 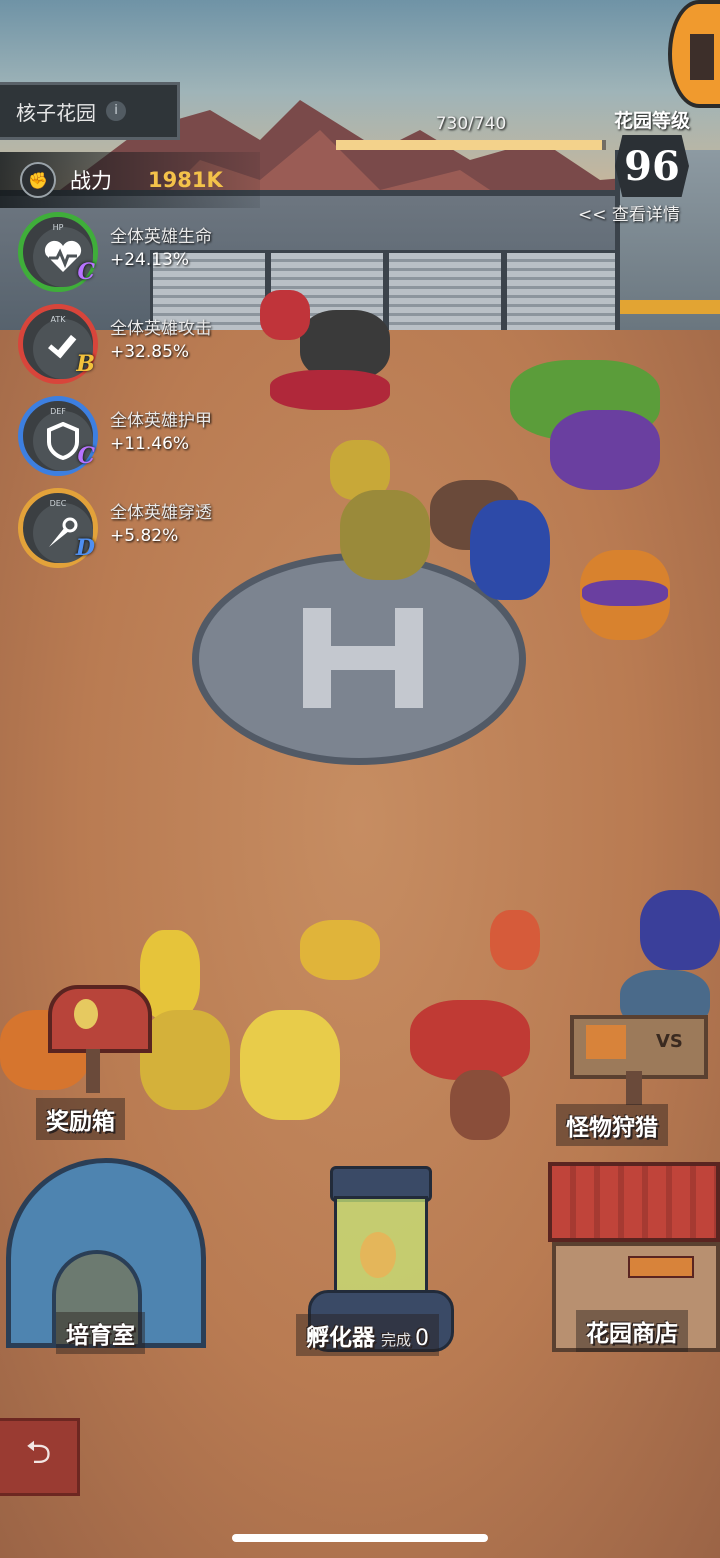 What do you see at coordinates (340, 1338) in the screenshot?
I see `incubator-title: 孵化器` at bounding box center [340, 1338].